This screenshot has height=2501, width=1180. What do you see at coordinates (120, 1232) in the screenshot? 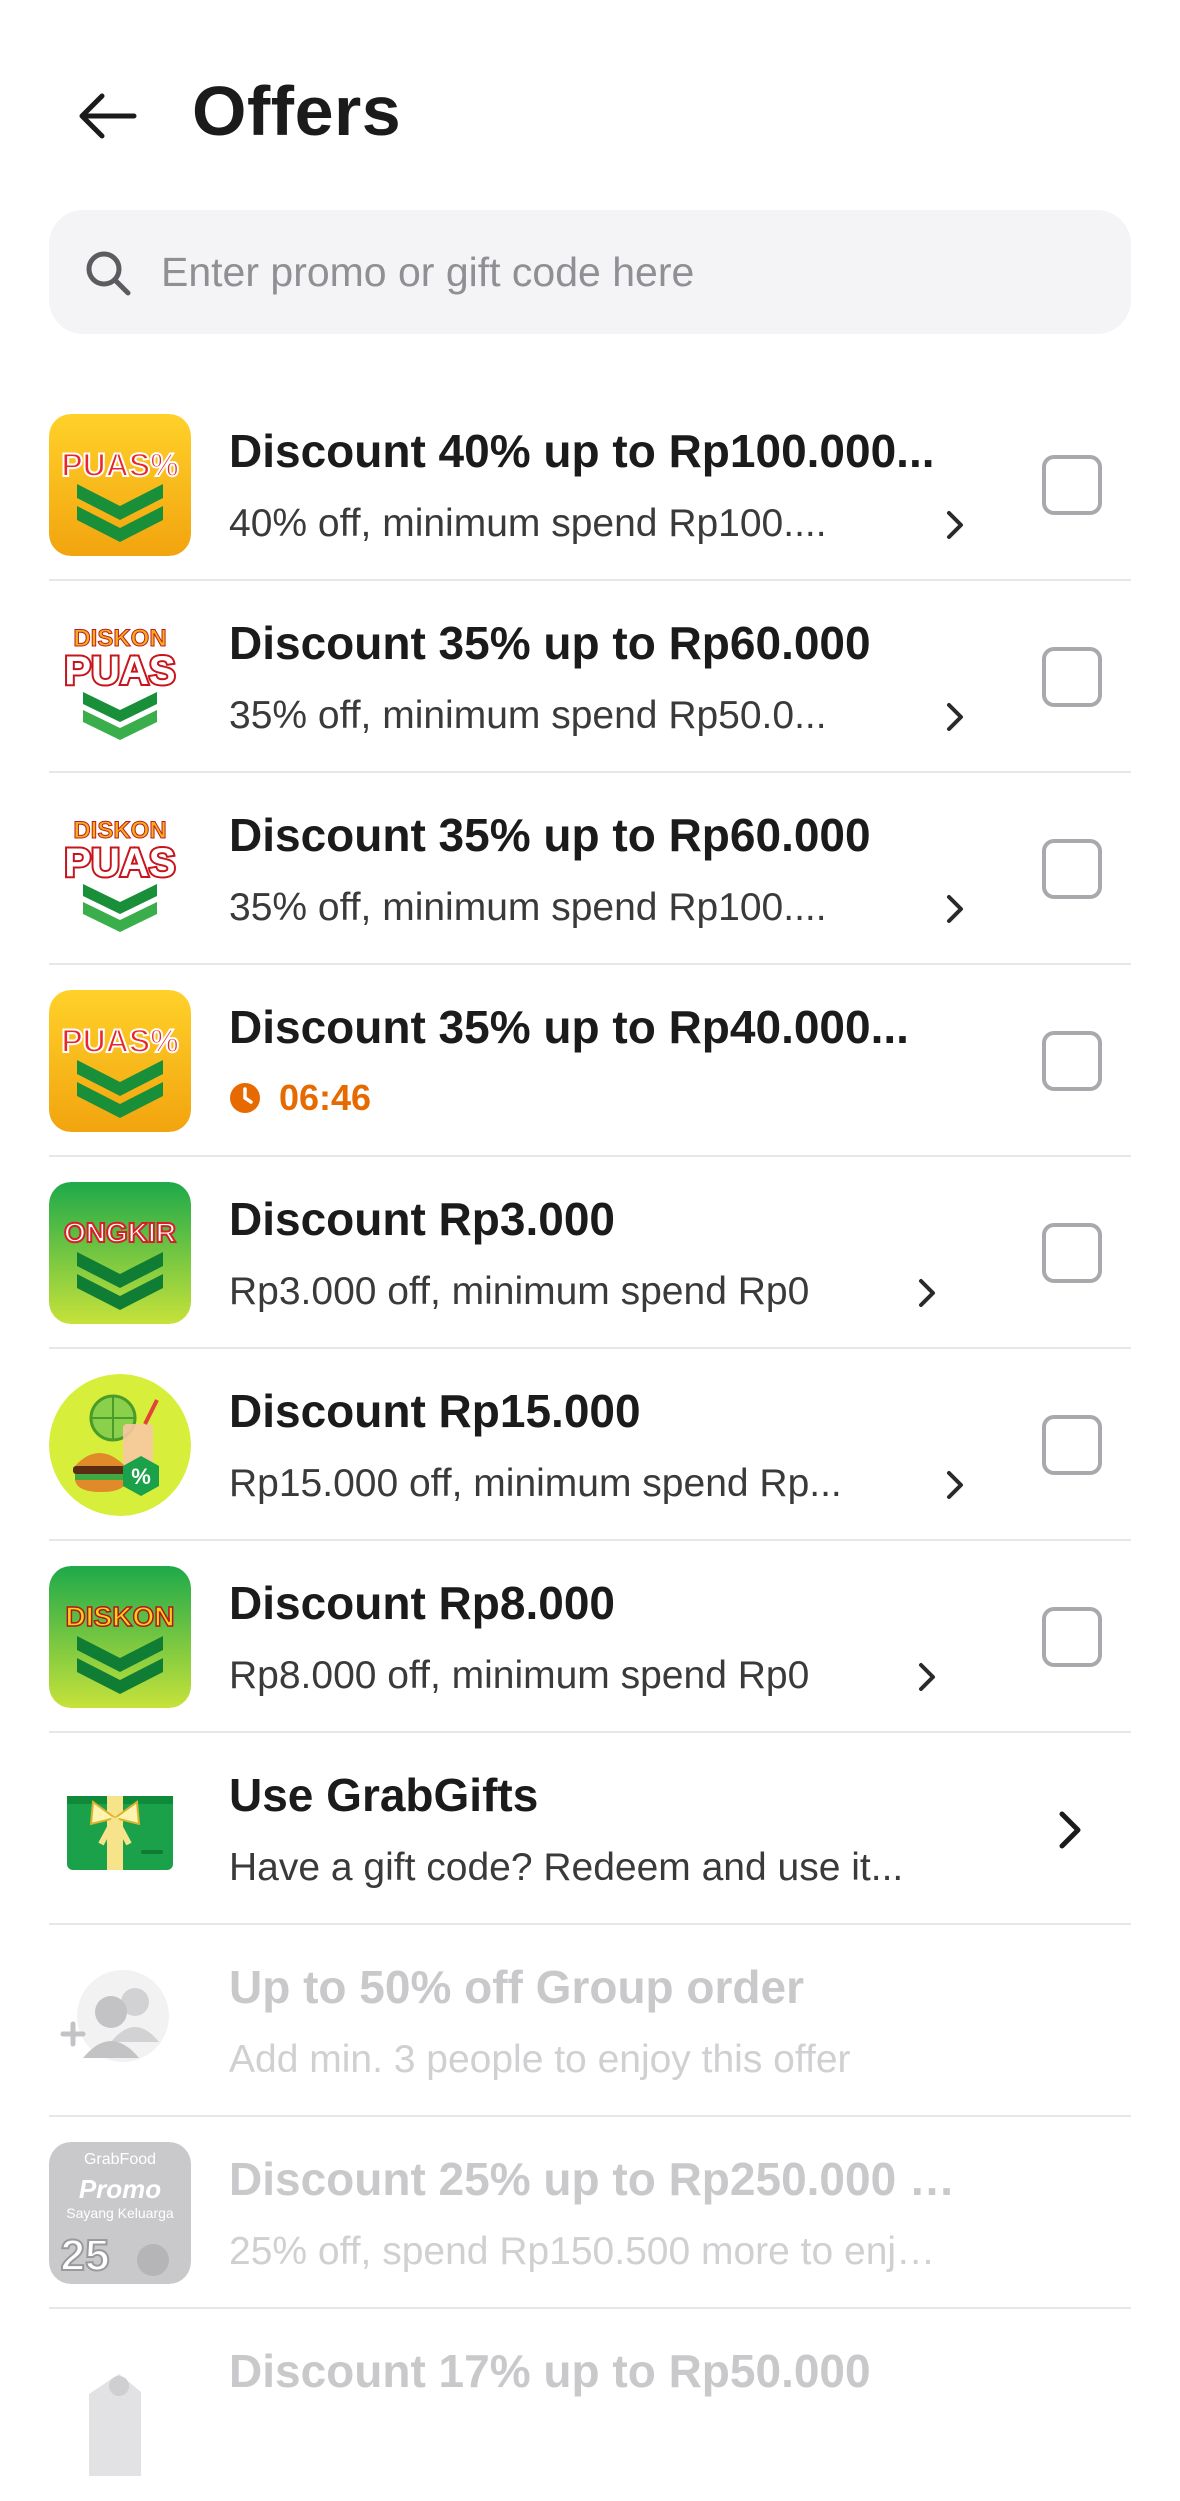
I see `svg-text: ONGKIR` at bounding box center [120, 1232].